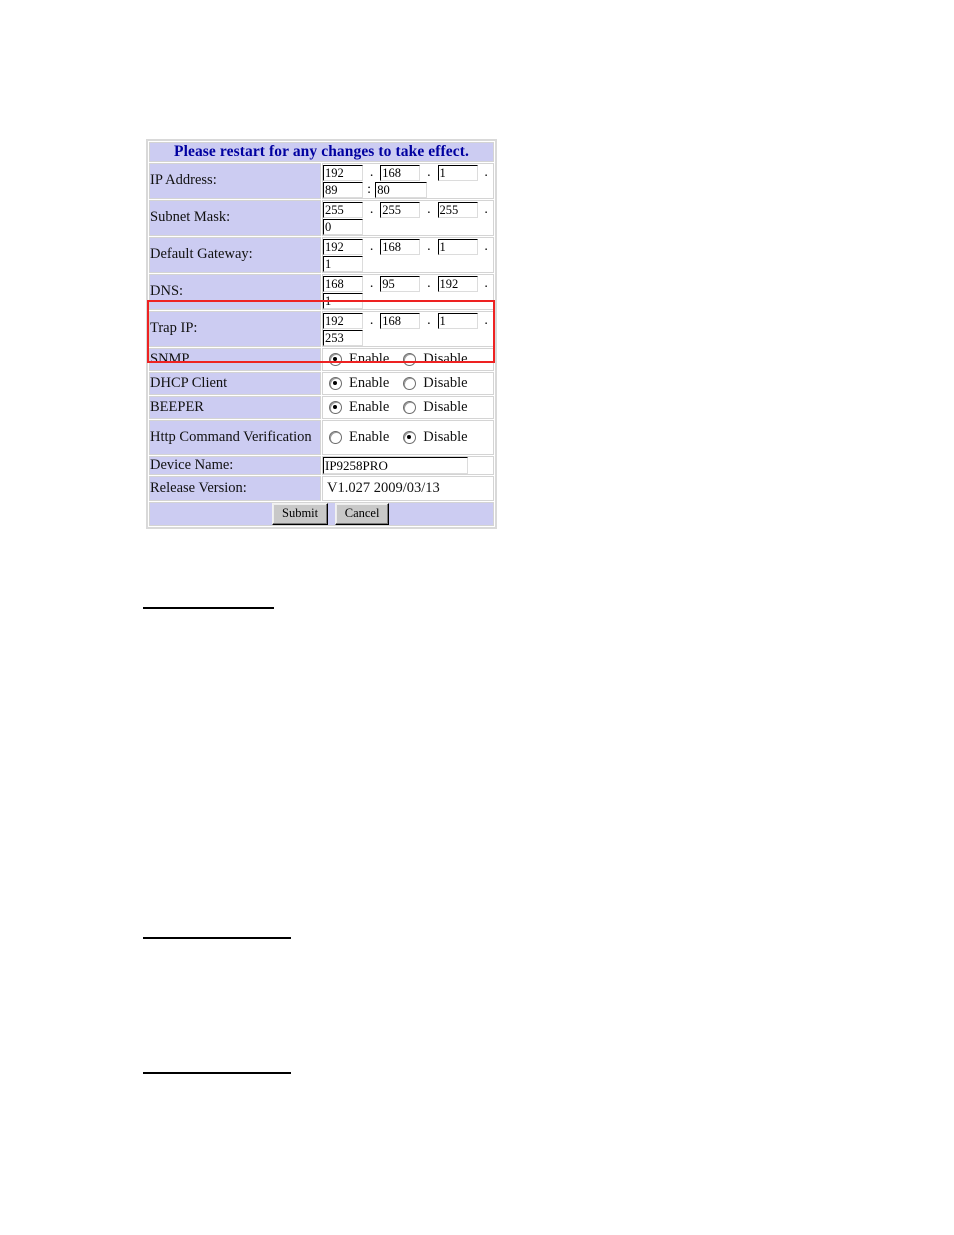 The width and height of the screenshot is (954, 1235). I want to click on table-row-actions: Submit Cancel, so click(321, 514).